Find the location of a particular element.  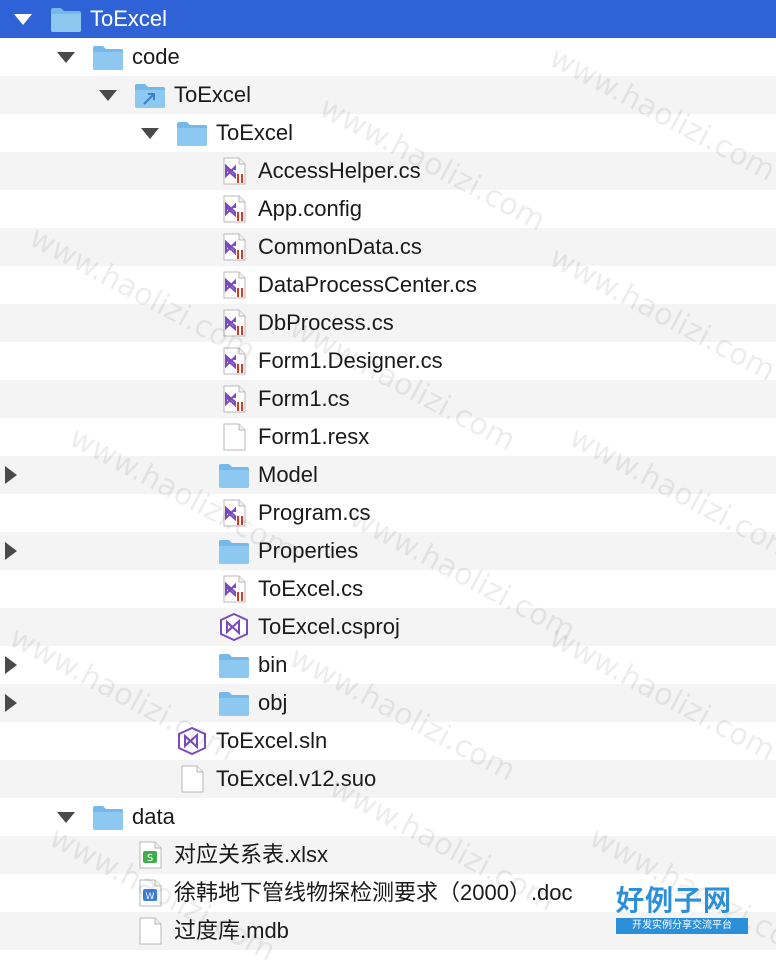

tree-item-label: AccessHelper.cs is located at coordinates (339, 170).